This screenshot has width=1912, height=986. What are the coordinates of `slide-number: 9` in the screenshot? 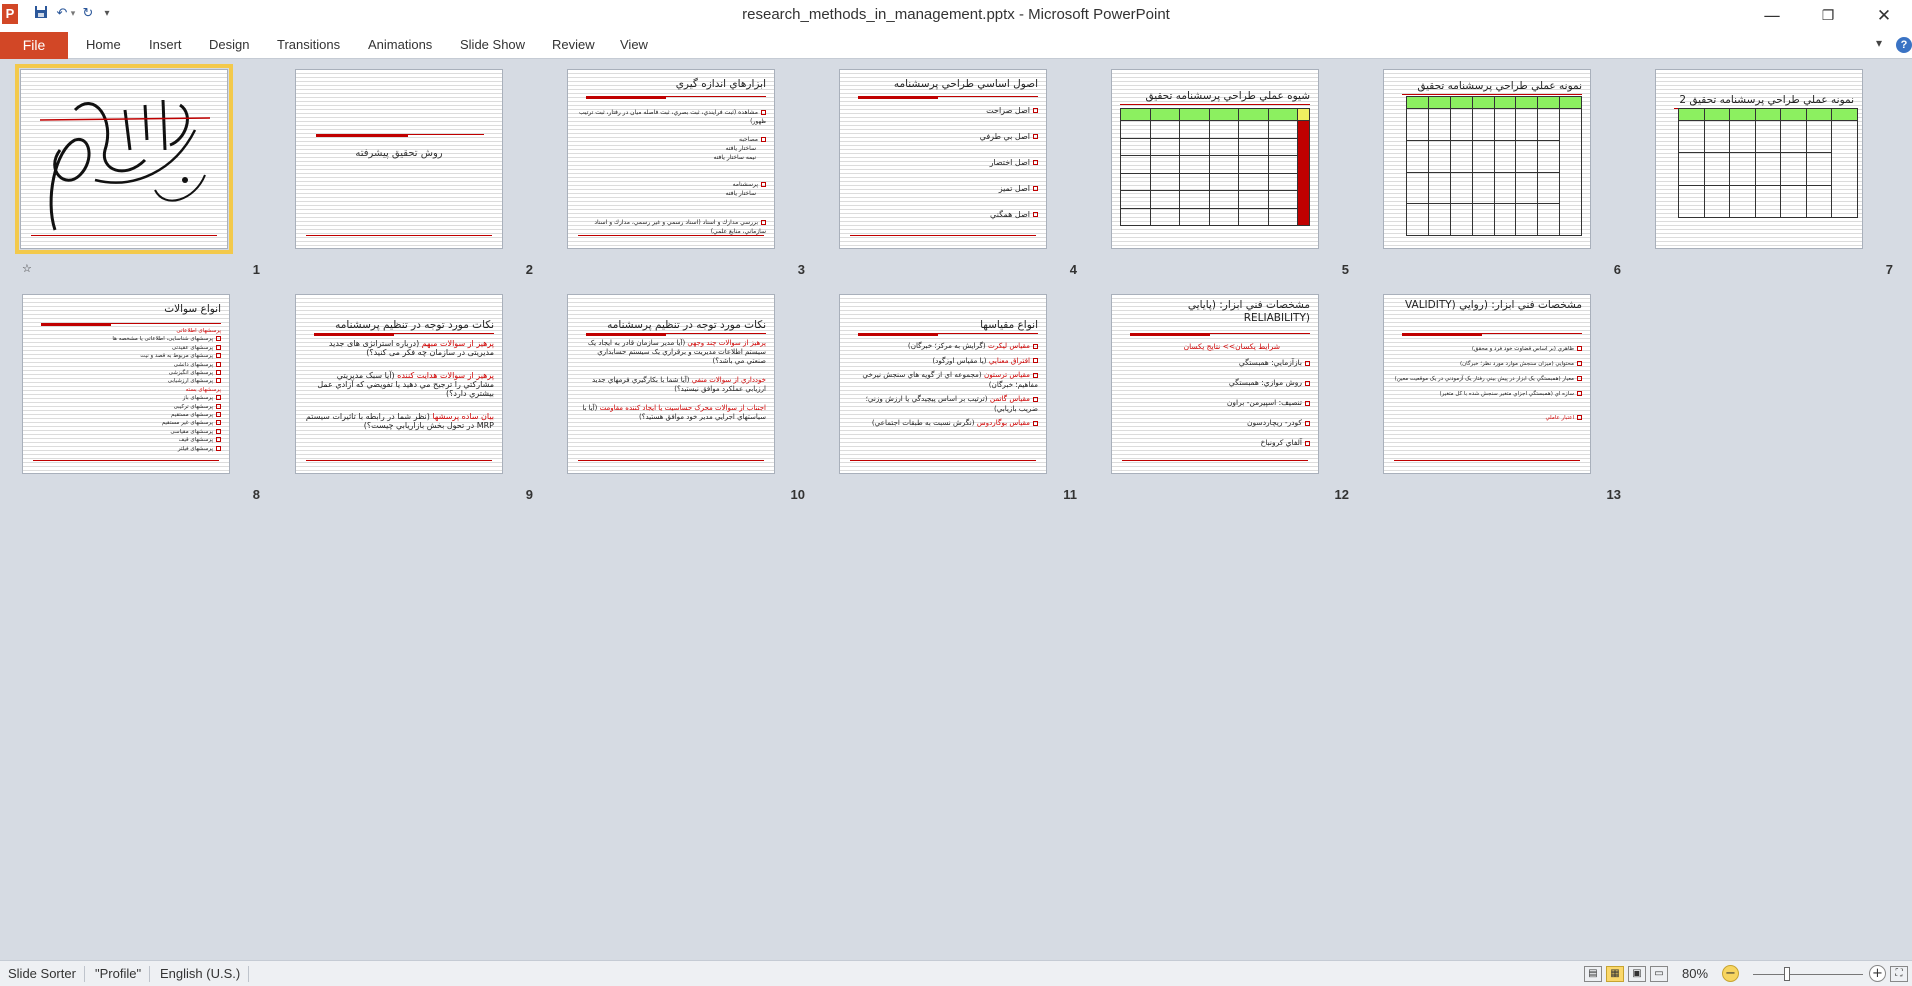 It's located at (529, 494).